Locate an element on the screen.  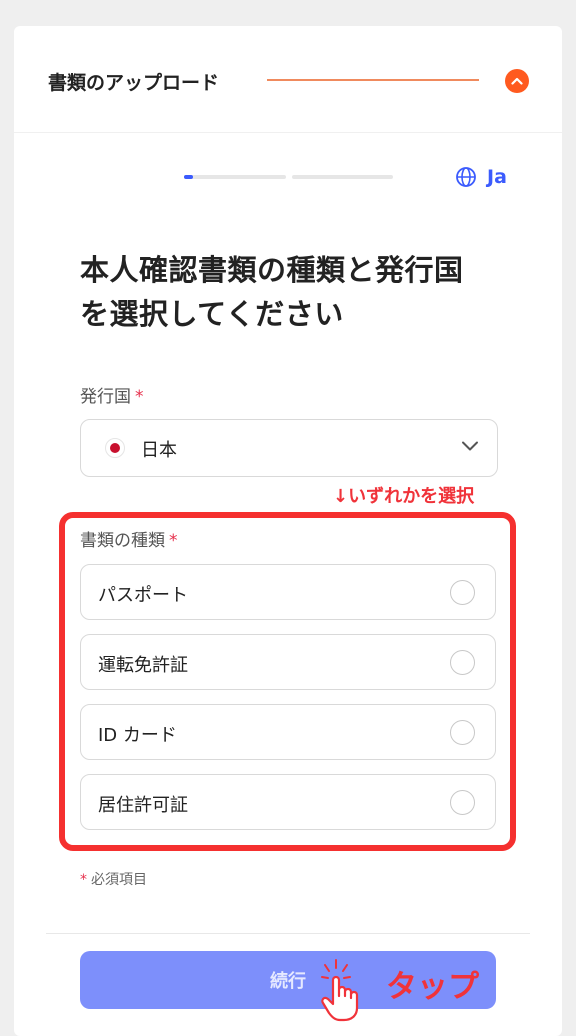
document-option-residence-permit: 居住許可証 is located at coordinates (288, 802).